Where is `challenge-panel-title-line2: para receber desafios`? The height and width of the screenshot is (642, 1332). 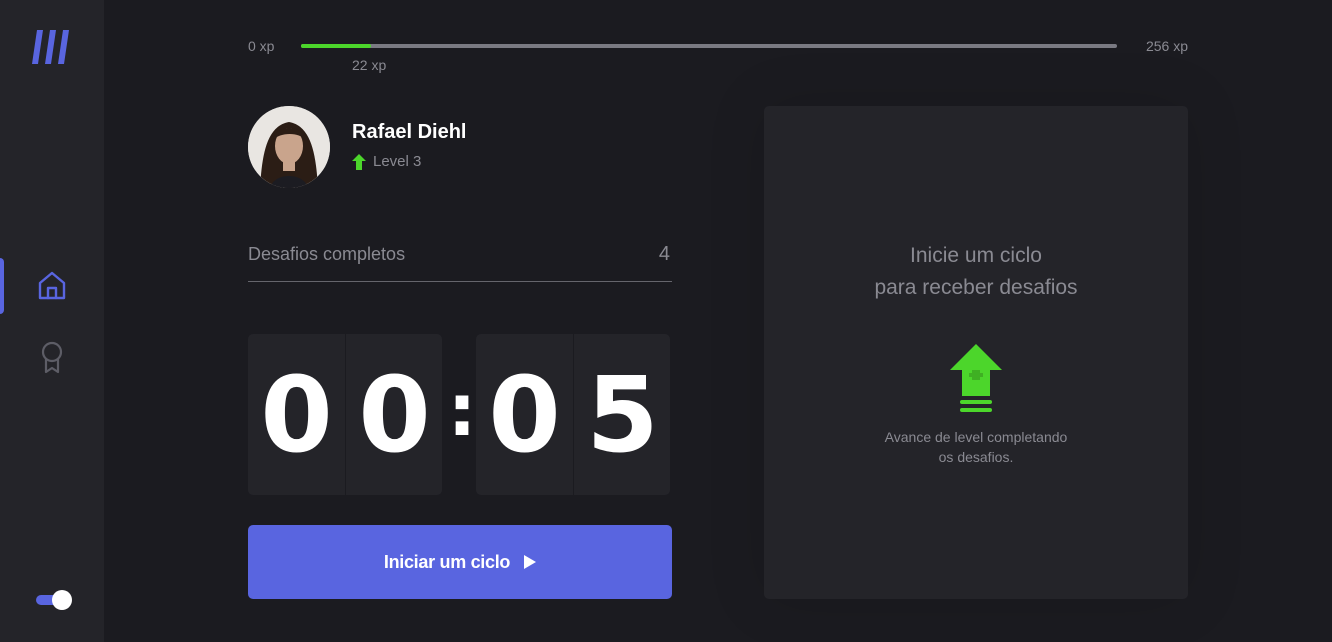
challenge-panel-title-line2: para receber desafios is located at coordinates (976, 287).